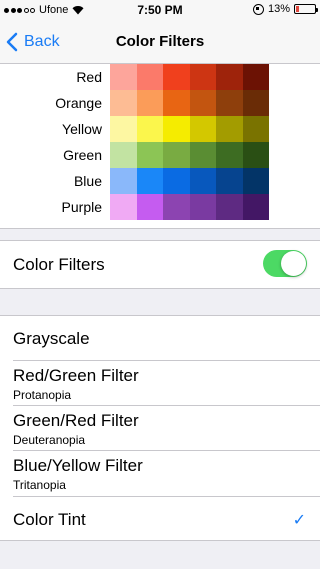  I want to click on switch-knob, so click(293, 263).